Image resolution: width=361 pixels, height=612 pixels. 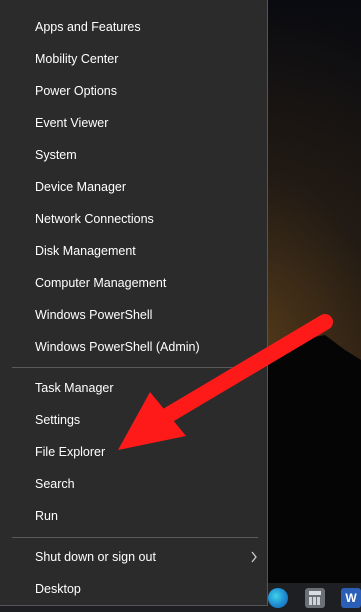 I want to click on menu-item-system: System, so click(x=133, y=155).